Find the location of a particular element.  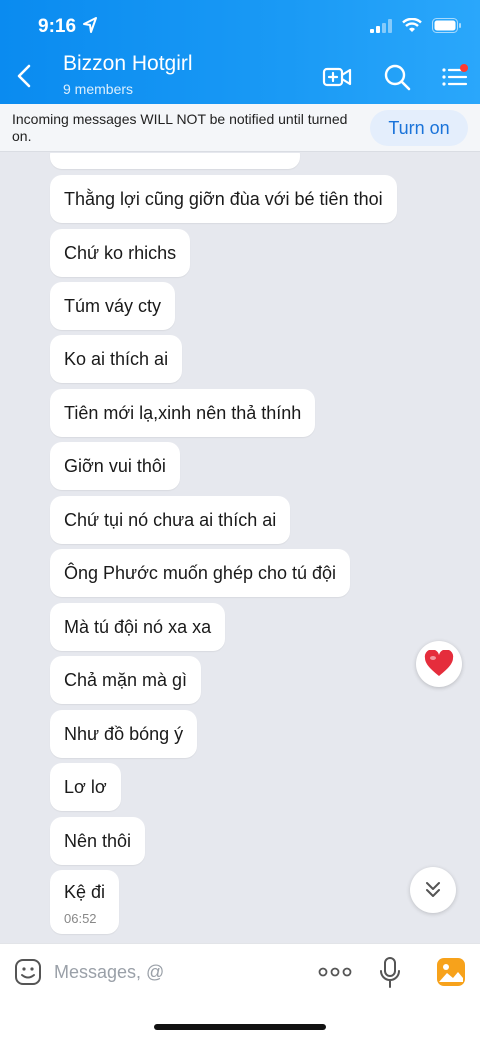

menu-icon is located at coordinates (455, 77).